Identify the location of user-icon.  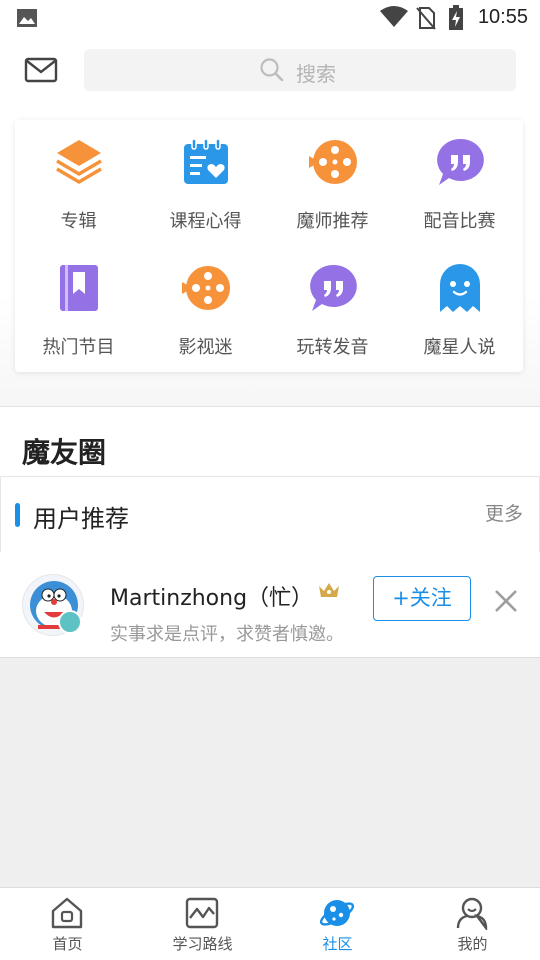
(472, 913).